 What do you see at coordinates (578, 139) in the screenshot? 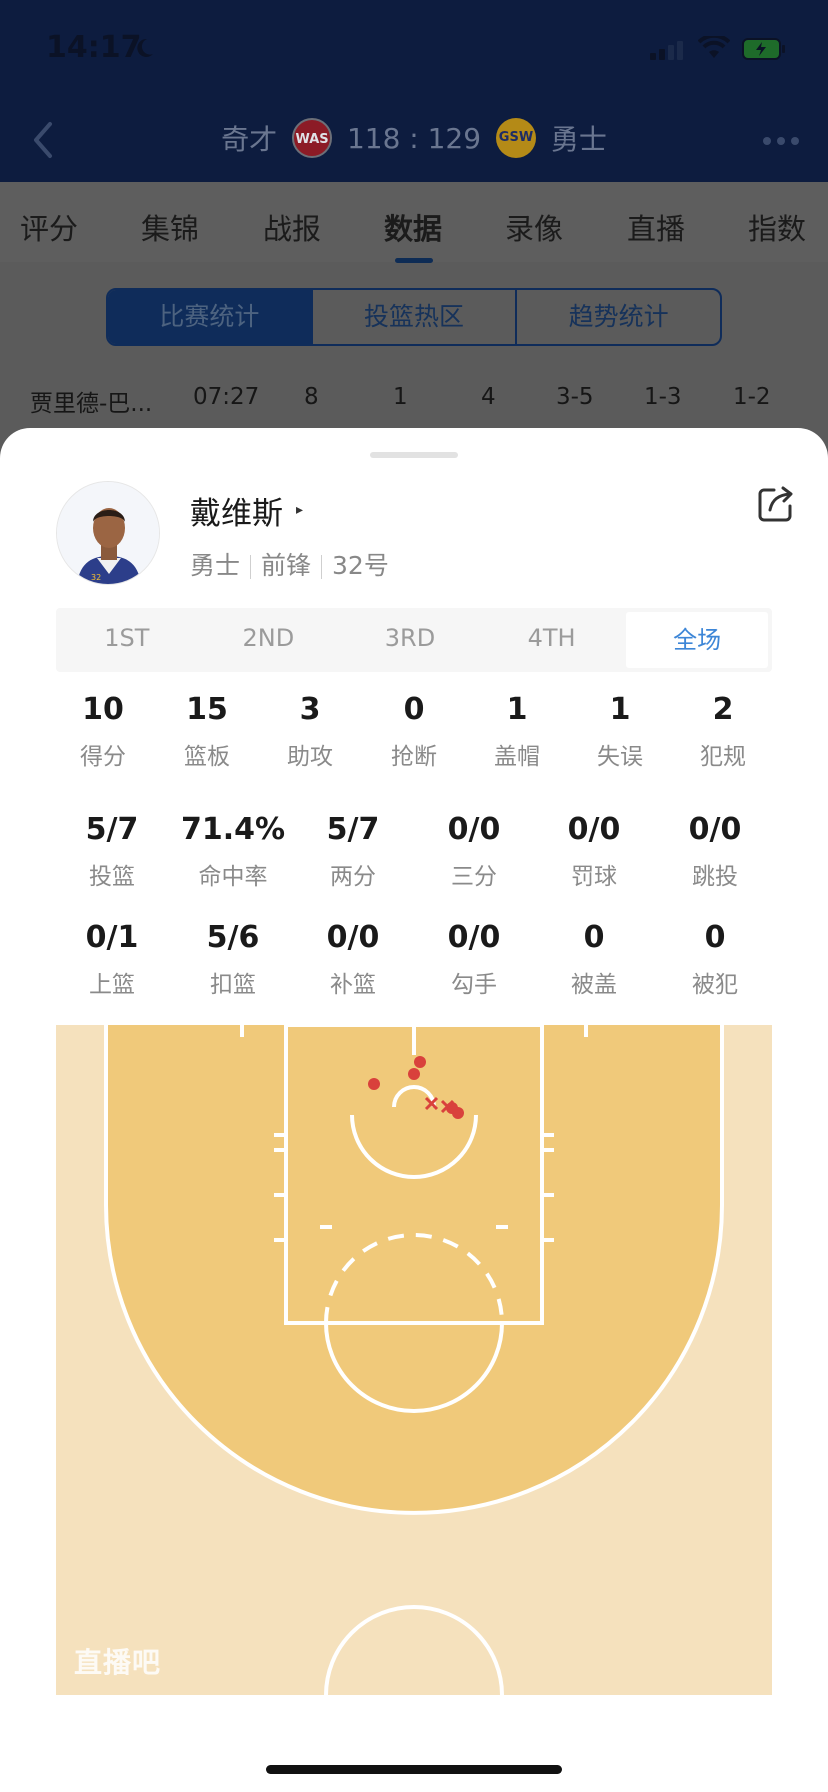
I see `home-team-name: 勇士` at bounding box center [578, 139].